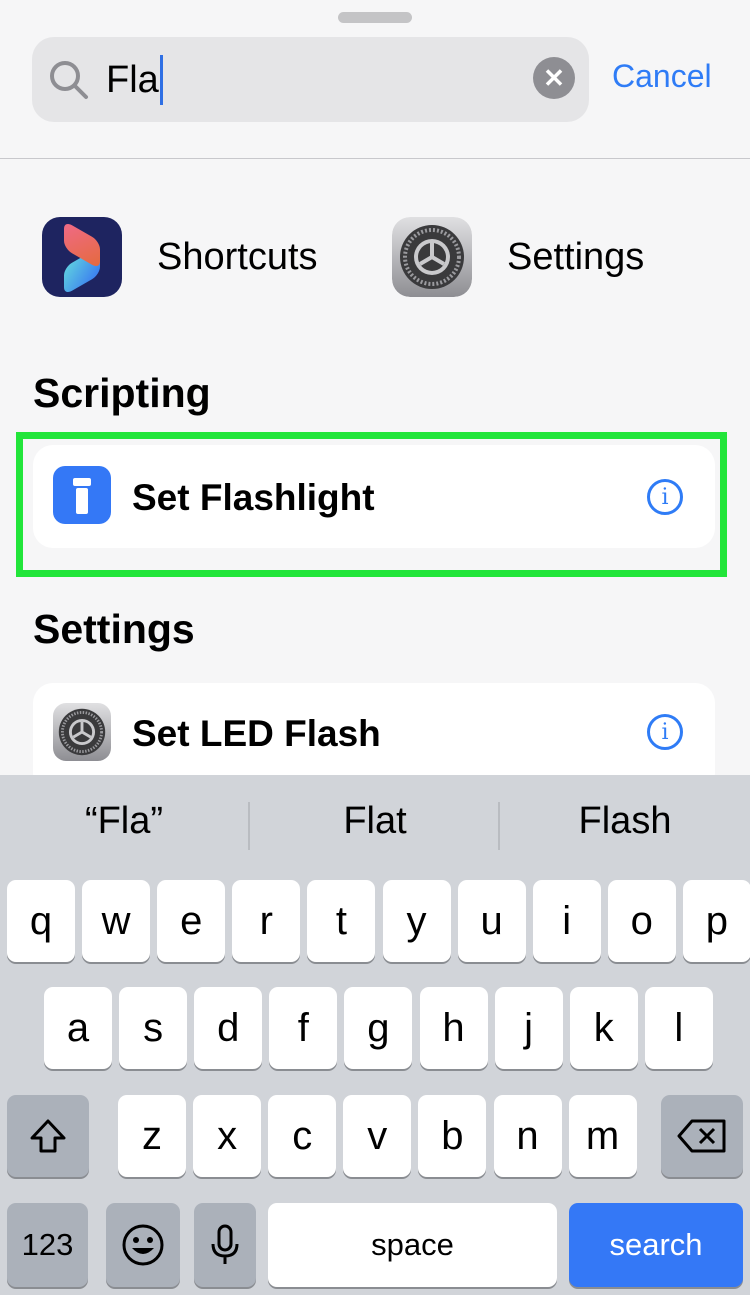 The width and height of the screenshot is (750, 1295). I want to click on key-p: p, so click(716, 921).